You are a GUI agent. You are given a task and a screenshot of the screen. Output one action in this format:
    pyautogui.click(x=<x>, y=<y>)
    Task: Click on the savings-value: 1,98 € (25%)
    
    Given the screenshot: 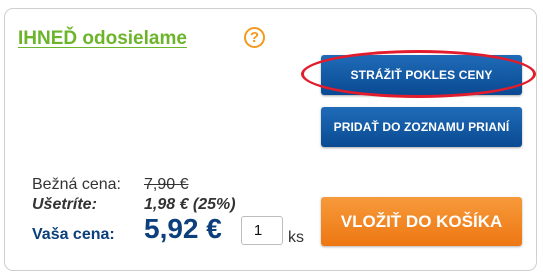 What is the action you would take?
    pyautogui.click(x=190, y=204)
    